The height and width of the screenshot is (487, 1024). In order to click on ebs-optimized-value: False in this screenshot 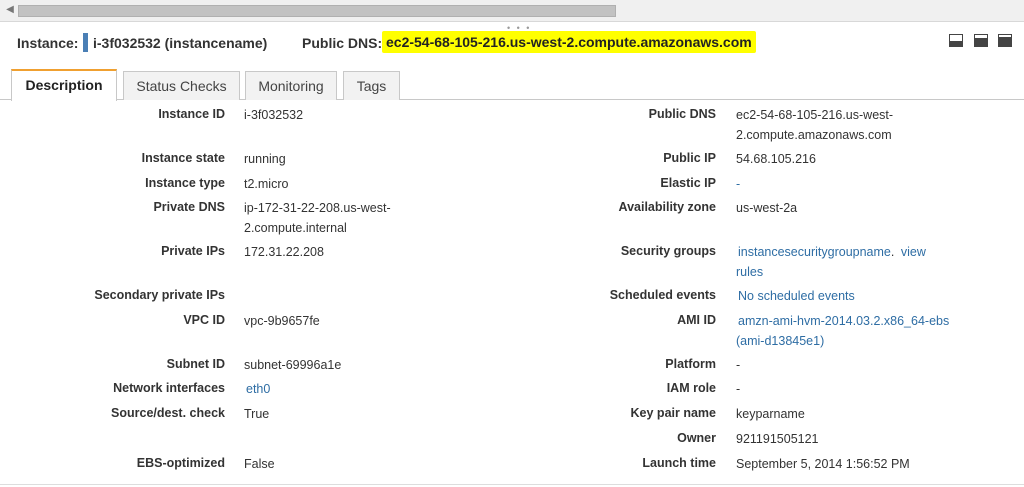, I will do `click(259, 464)`.